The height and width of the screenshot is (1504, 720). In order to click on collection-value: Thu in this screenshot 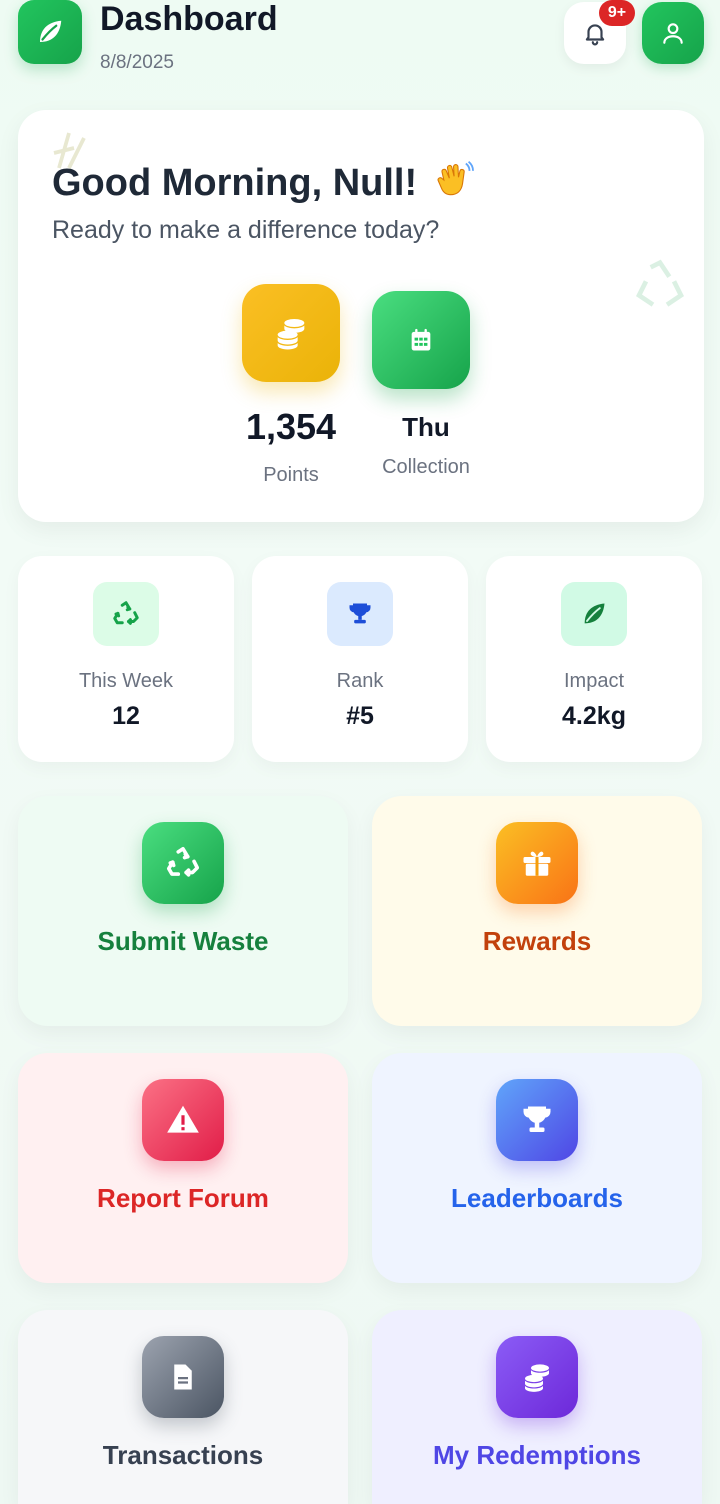, I will do `click(426, 427)`.